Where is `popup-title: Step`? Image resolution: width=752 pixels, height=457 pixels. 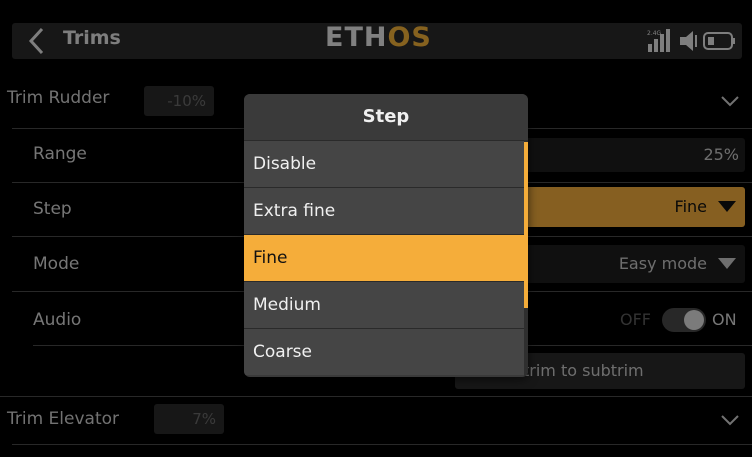 popup-title: Step is located at coordinates (386, 117).